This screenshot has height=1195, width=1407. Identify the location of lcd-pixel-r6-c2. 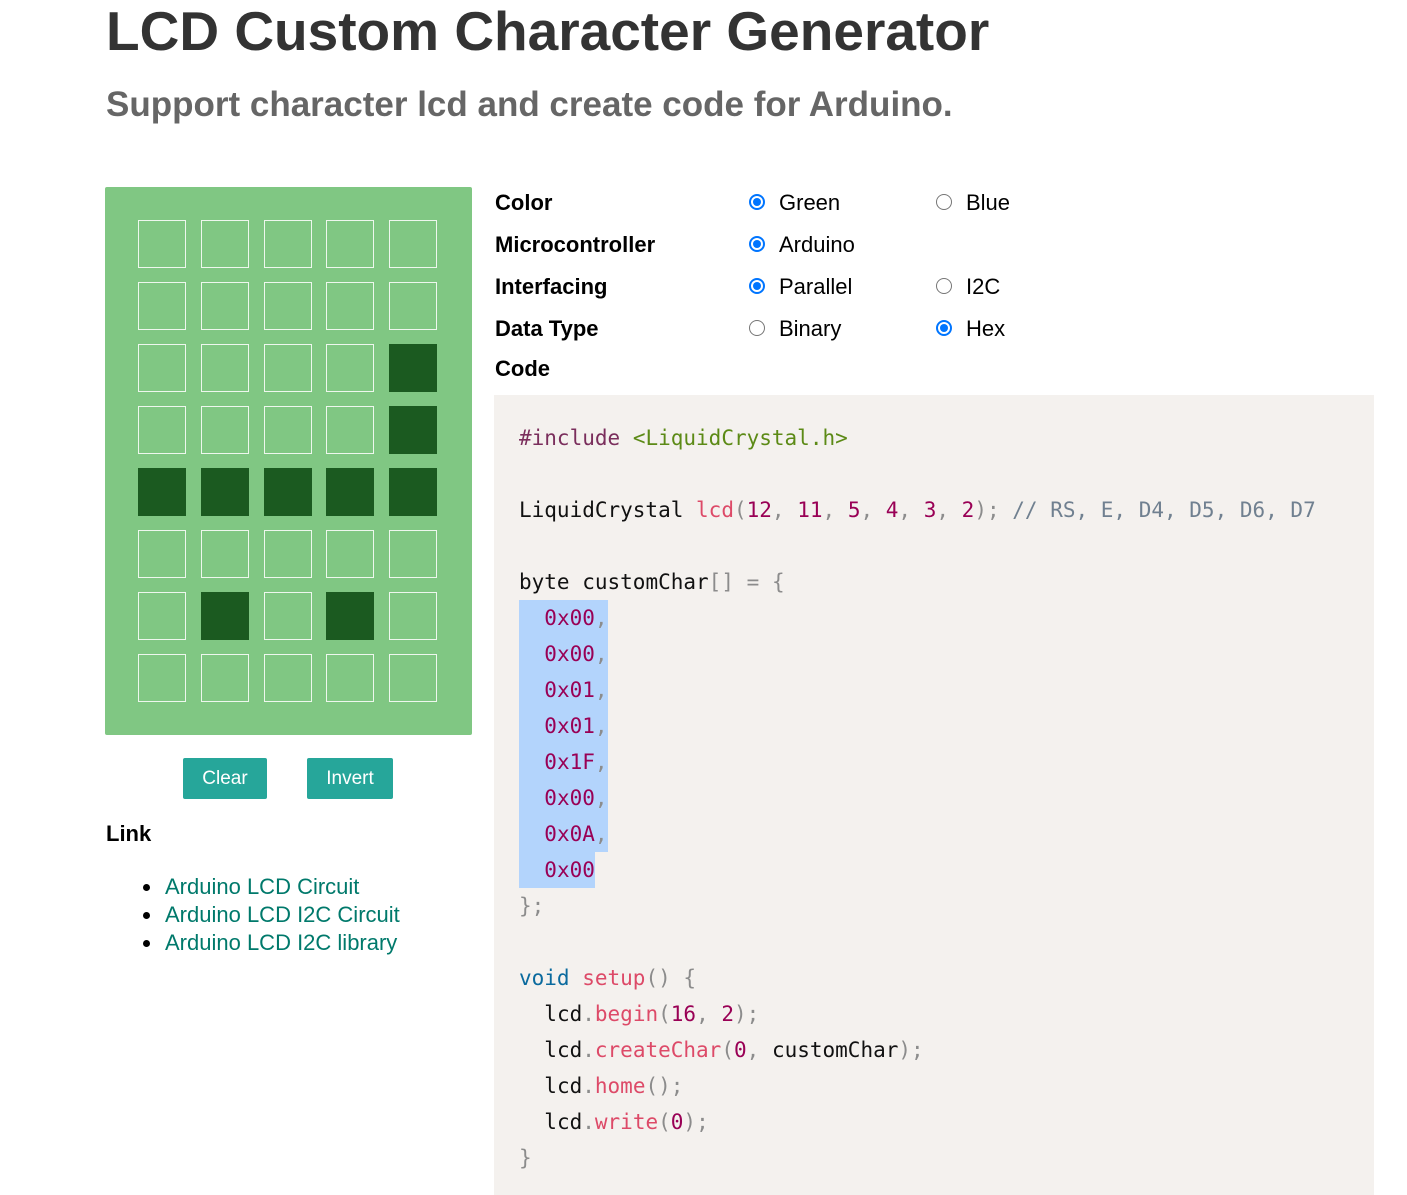
(287, 616).